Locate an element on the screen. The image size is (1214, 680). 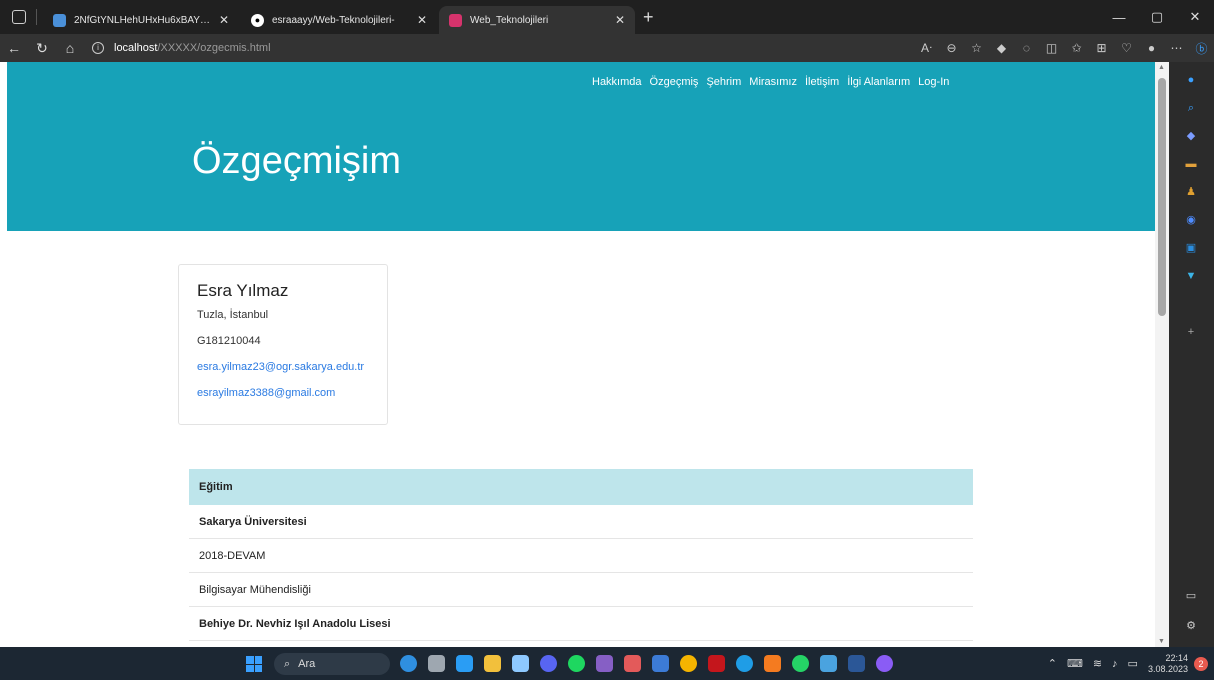
zoom-icon: ⊖ is located at coordinates (951, 48).